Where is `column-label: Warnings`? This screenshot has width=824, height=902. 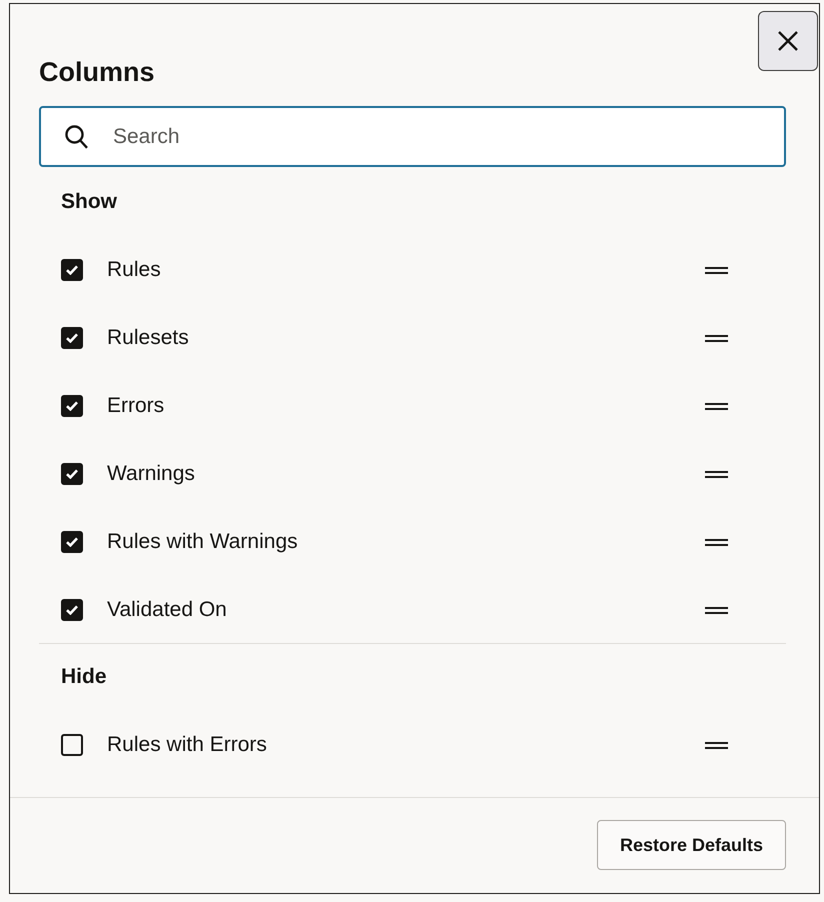 column-label: Warnings is located at coordinates (151, 474).